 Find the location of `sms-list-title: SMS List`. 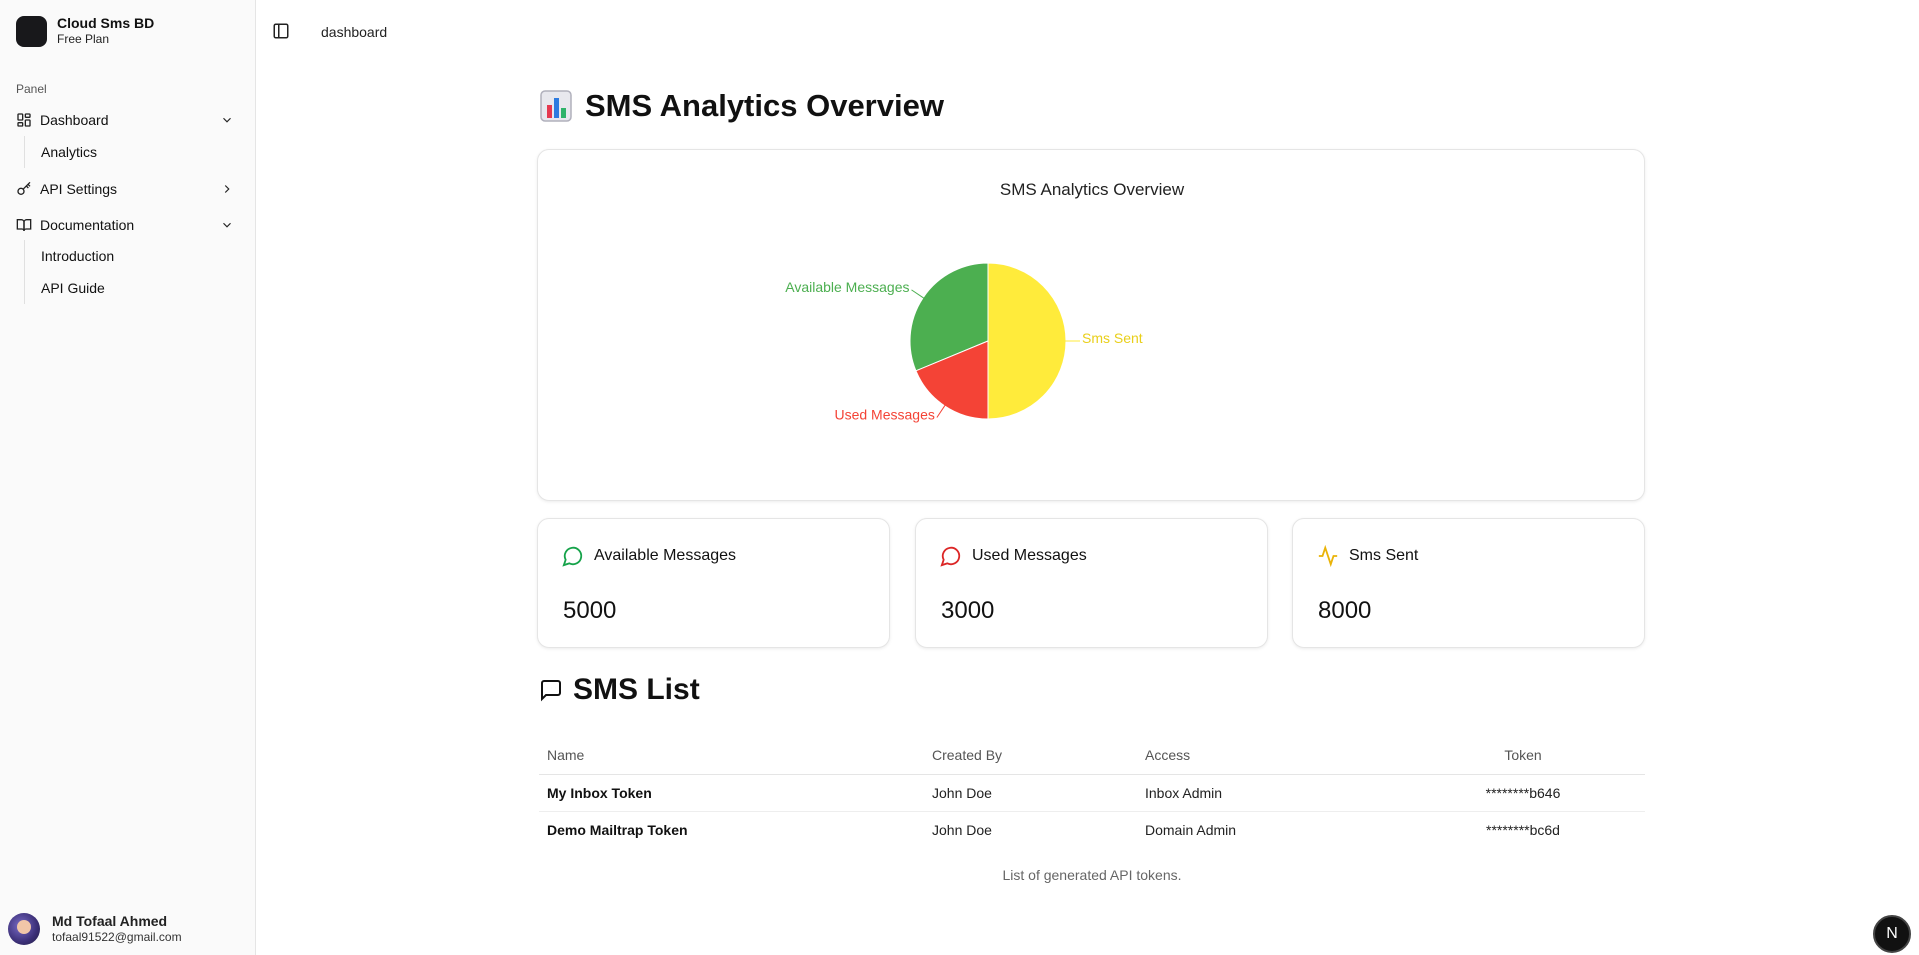

sms-list-title: SMS List is located at coordinates (619, 690).